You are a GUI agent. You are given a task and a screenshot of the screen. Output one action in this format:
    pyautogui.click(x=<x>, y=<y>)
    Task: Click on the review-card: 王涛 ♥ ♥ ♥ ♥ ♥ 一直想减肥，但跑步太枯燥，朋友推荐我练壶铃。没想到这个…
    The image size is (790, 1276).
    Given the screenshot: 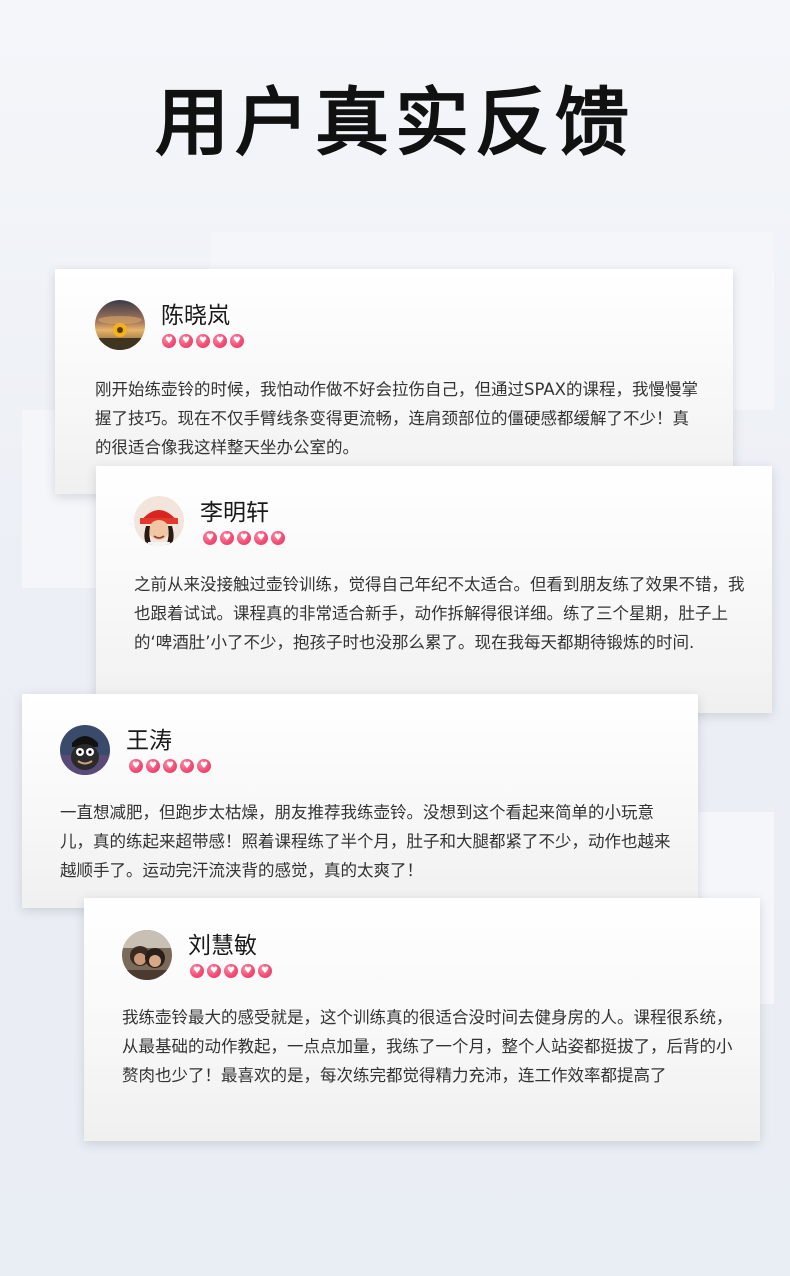 What is the action you would take?
    pyautogui.click(x=360, y=801)
    